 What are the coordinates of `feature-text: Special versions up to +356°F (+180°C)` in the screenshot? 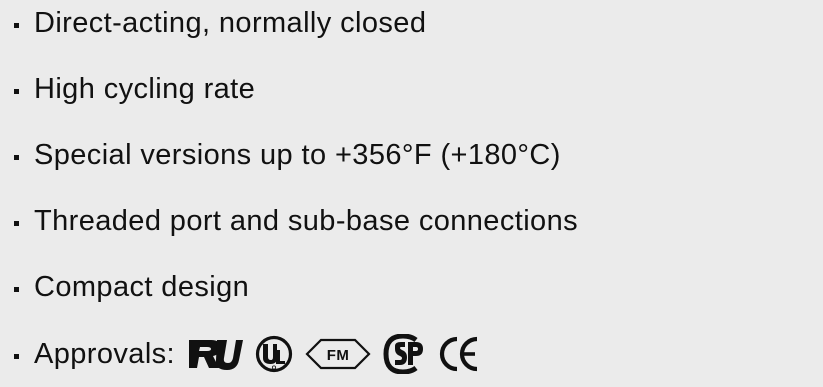 It's located at (297, 154).